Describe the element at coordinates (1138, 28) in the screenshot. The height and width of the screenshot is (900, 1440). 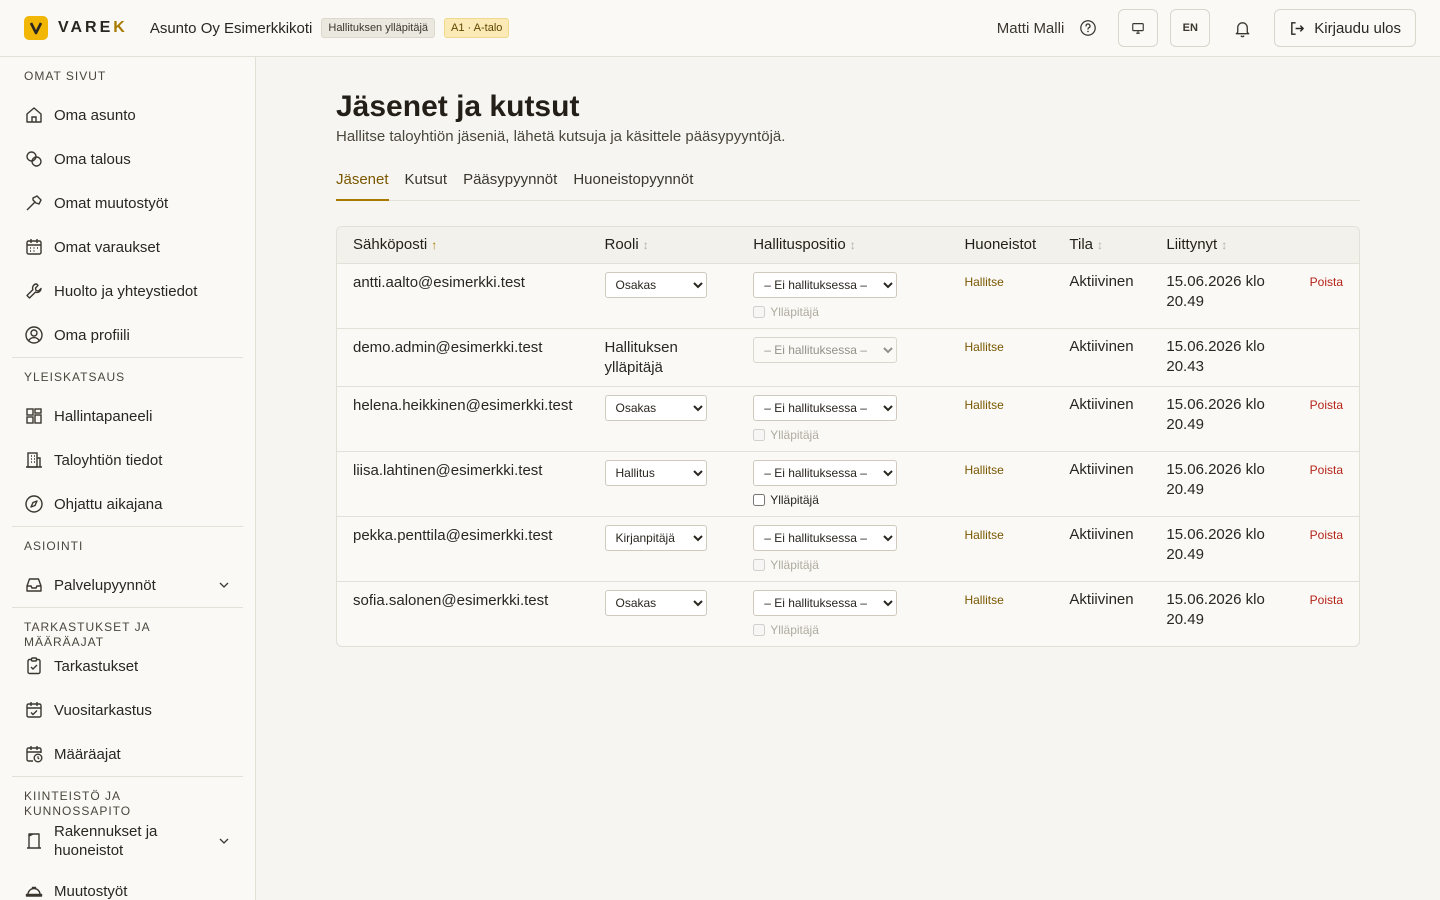
I see `display-mode-button` at that location.